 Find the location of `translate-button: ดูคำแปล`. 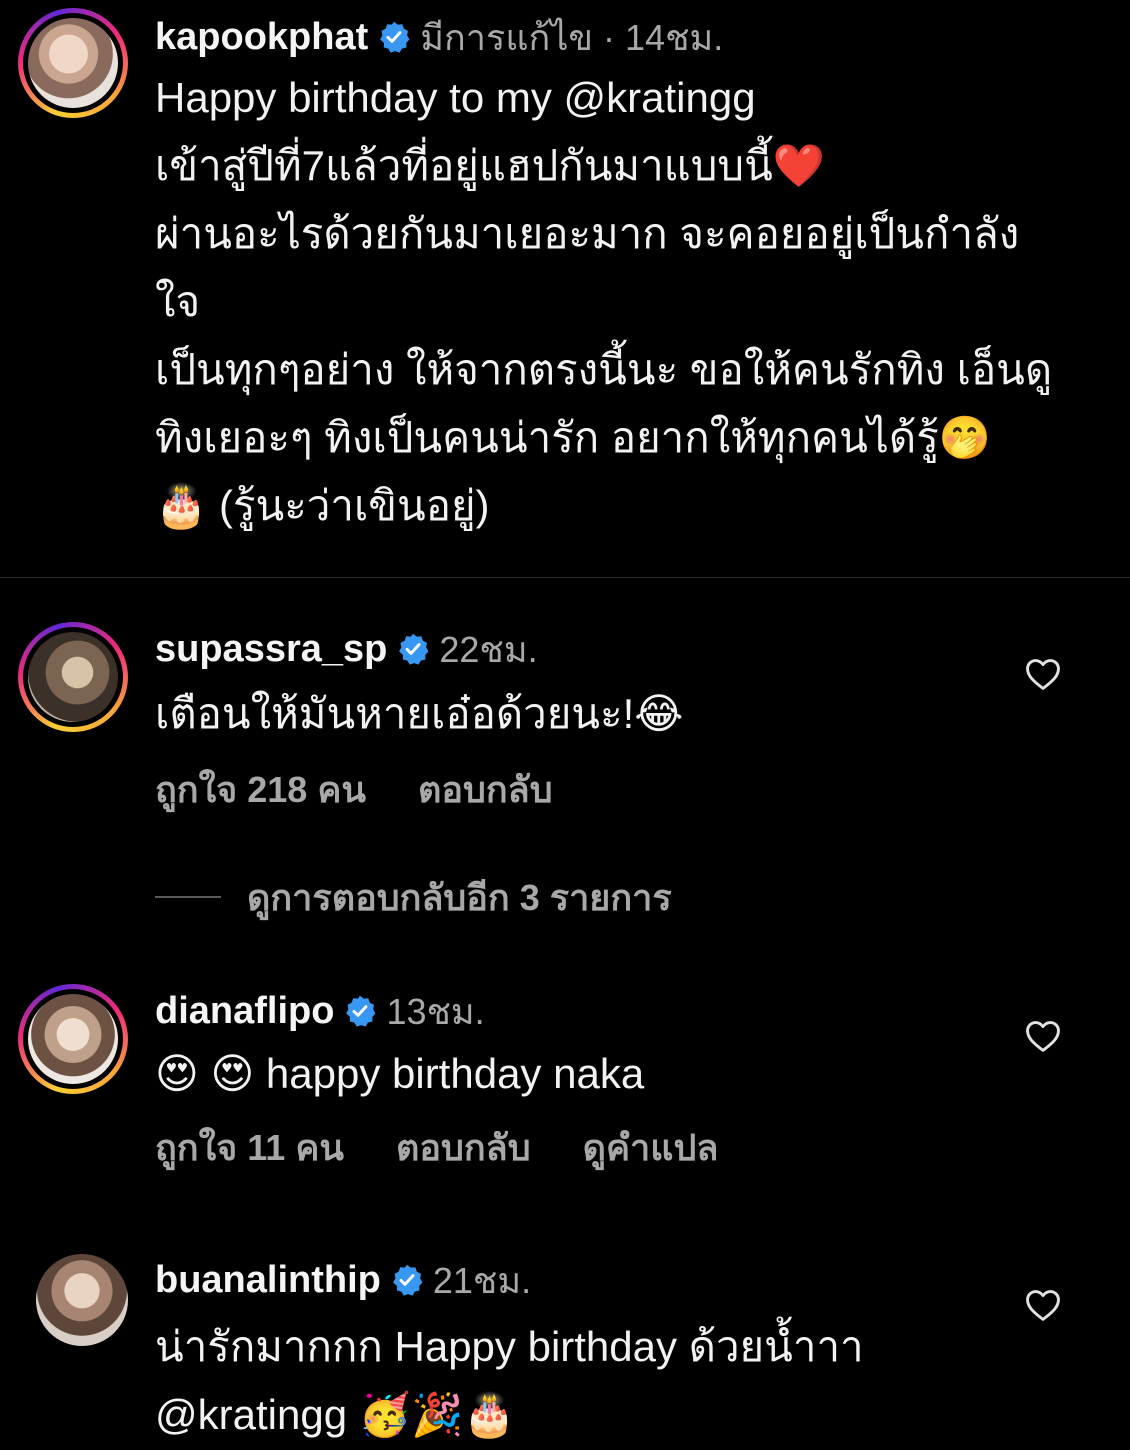

translate-button: ดูคำแปล is located at coordinates (651, 1147).